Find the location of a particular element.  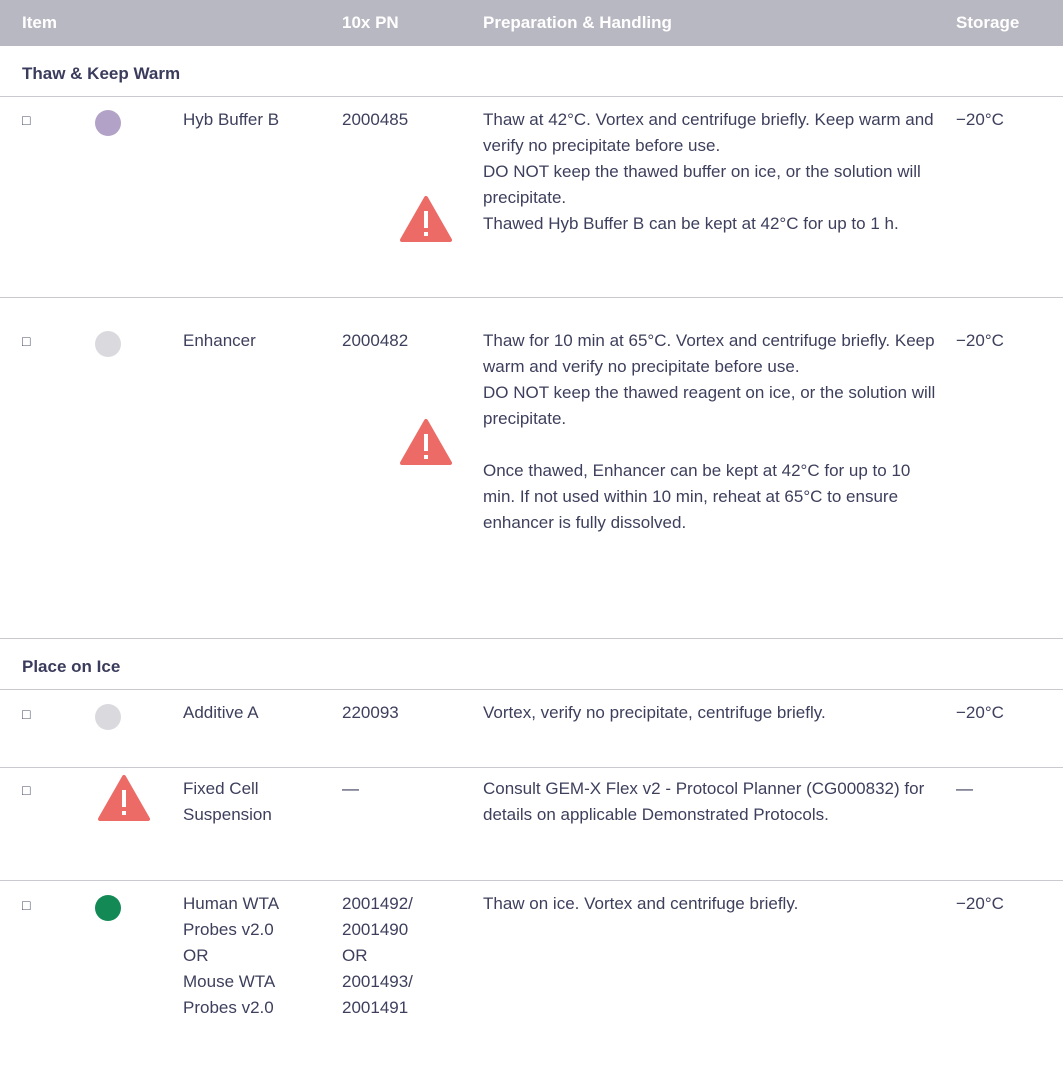

part-number-line: 2001492/ is located at coordinates (377, 903).